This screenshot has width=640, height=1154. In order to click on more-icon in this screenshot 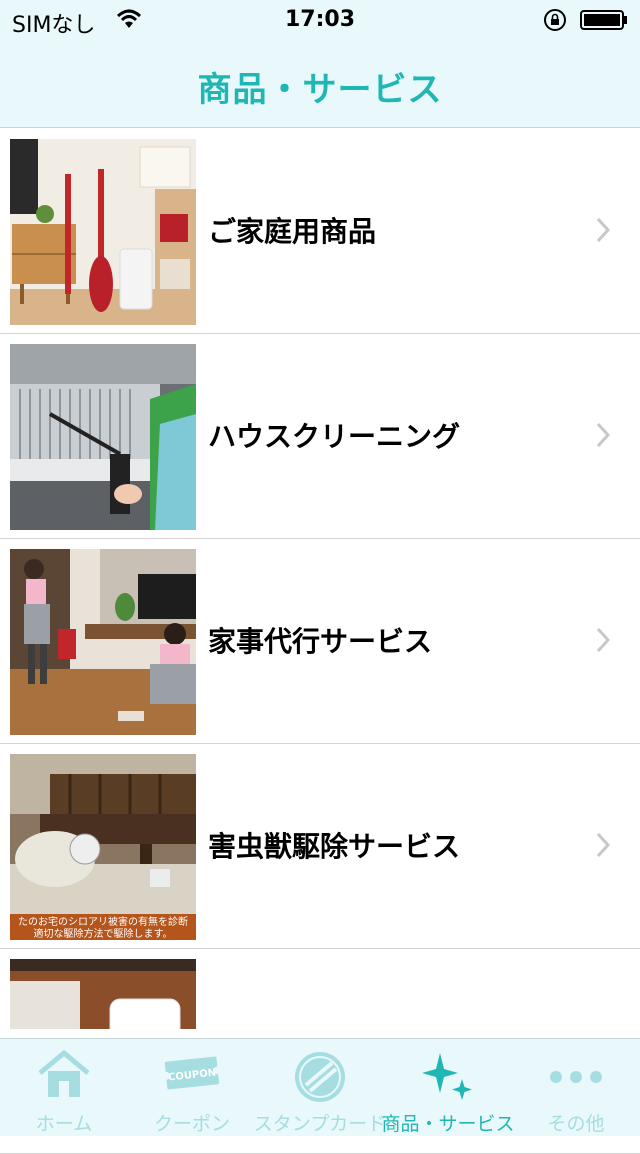, I will do `click(576, 1077)`.